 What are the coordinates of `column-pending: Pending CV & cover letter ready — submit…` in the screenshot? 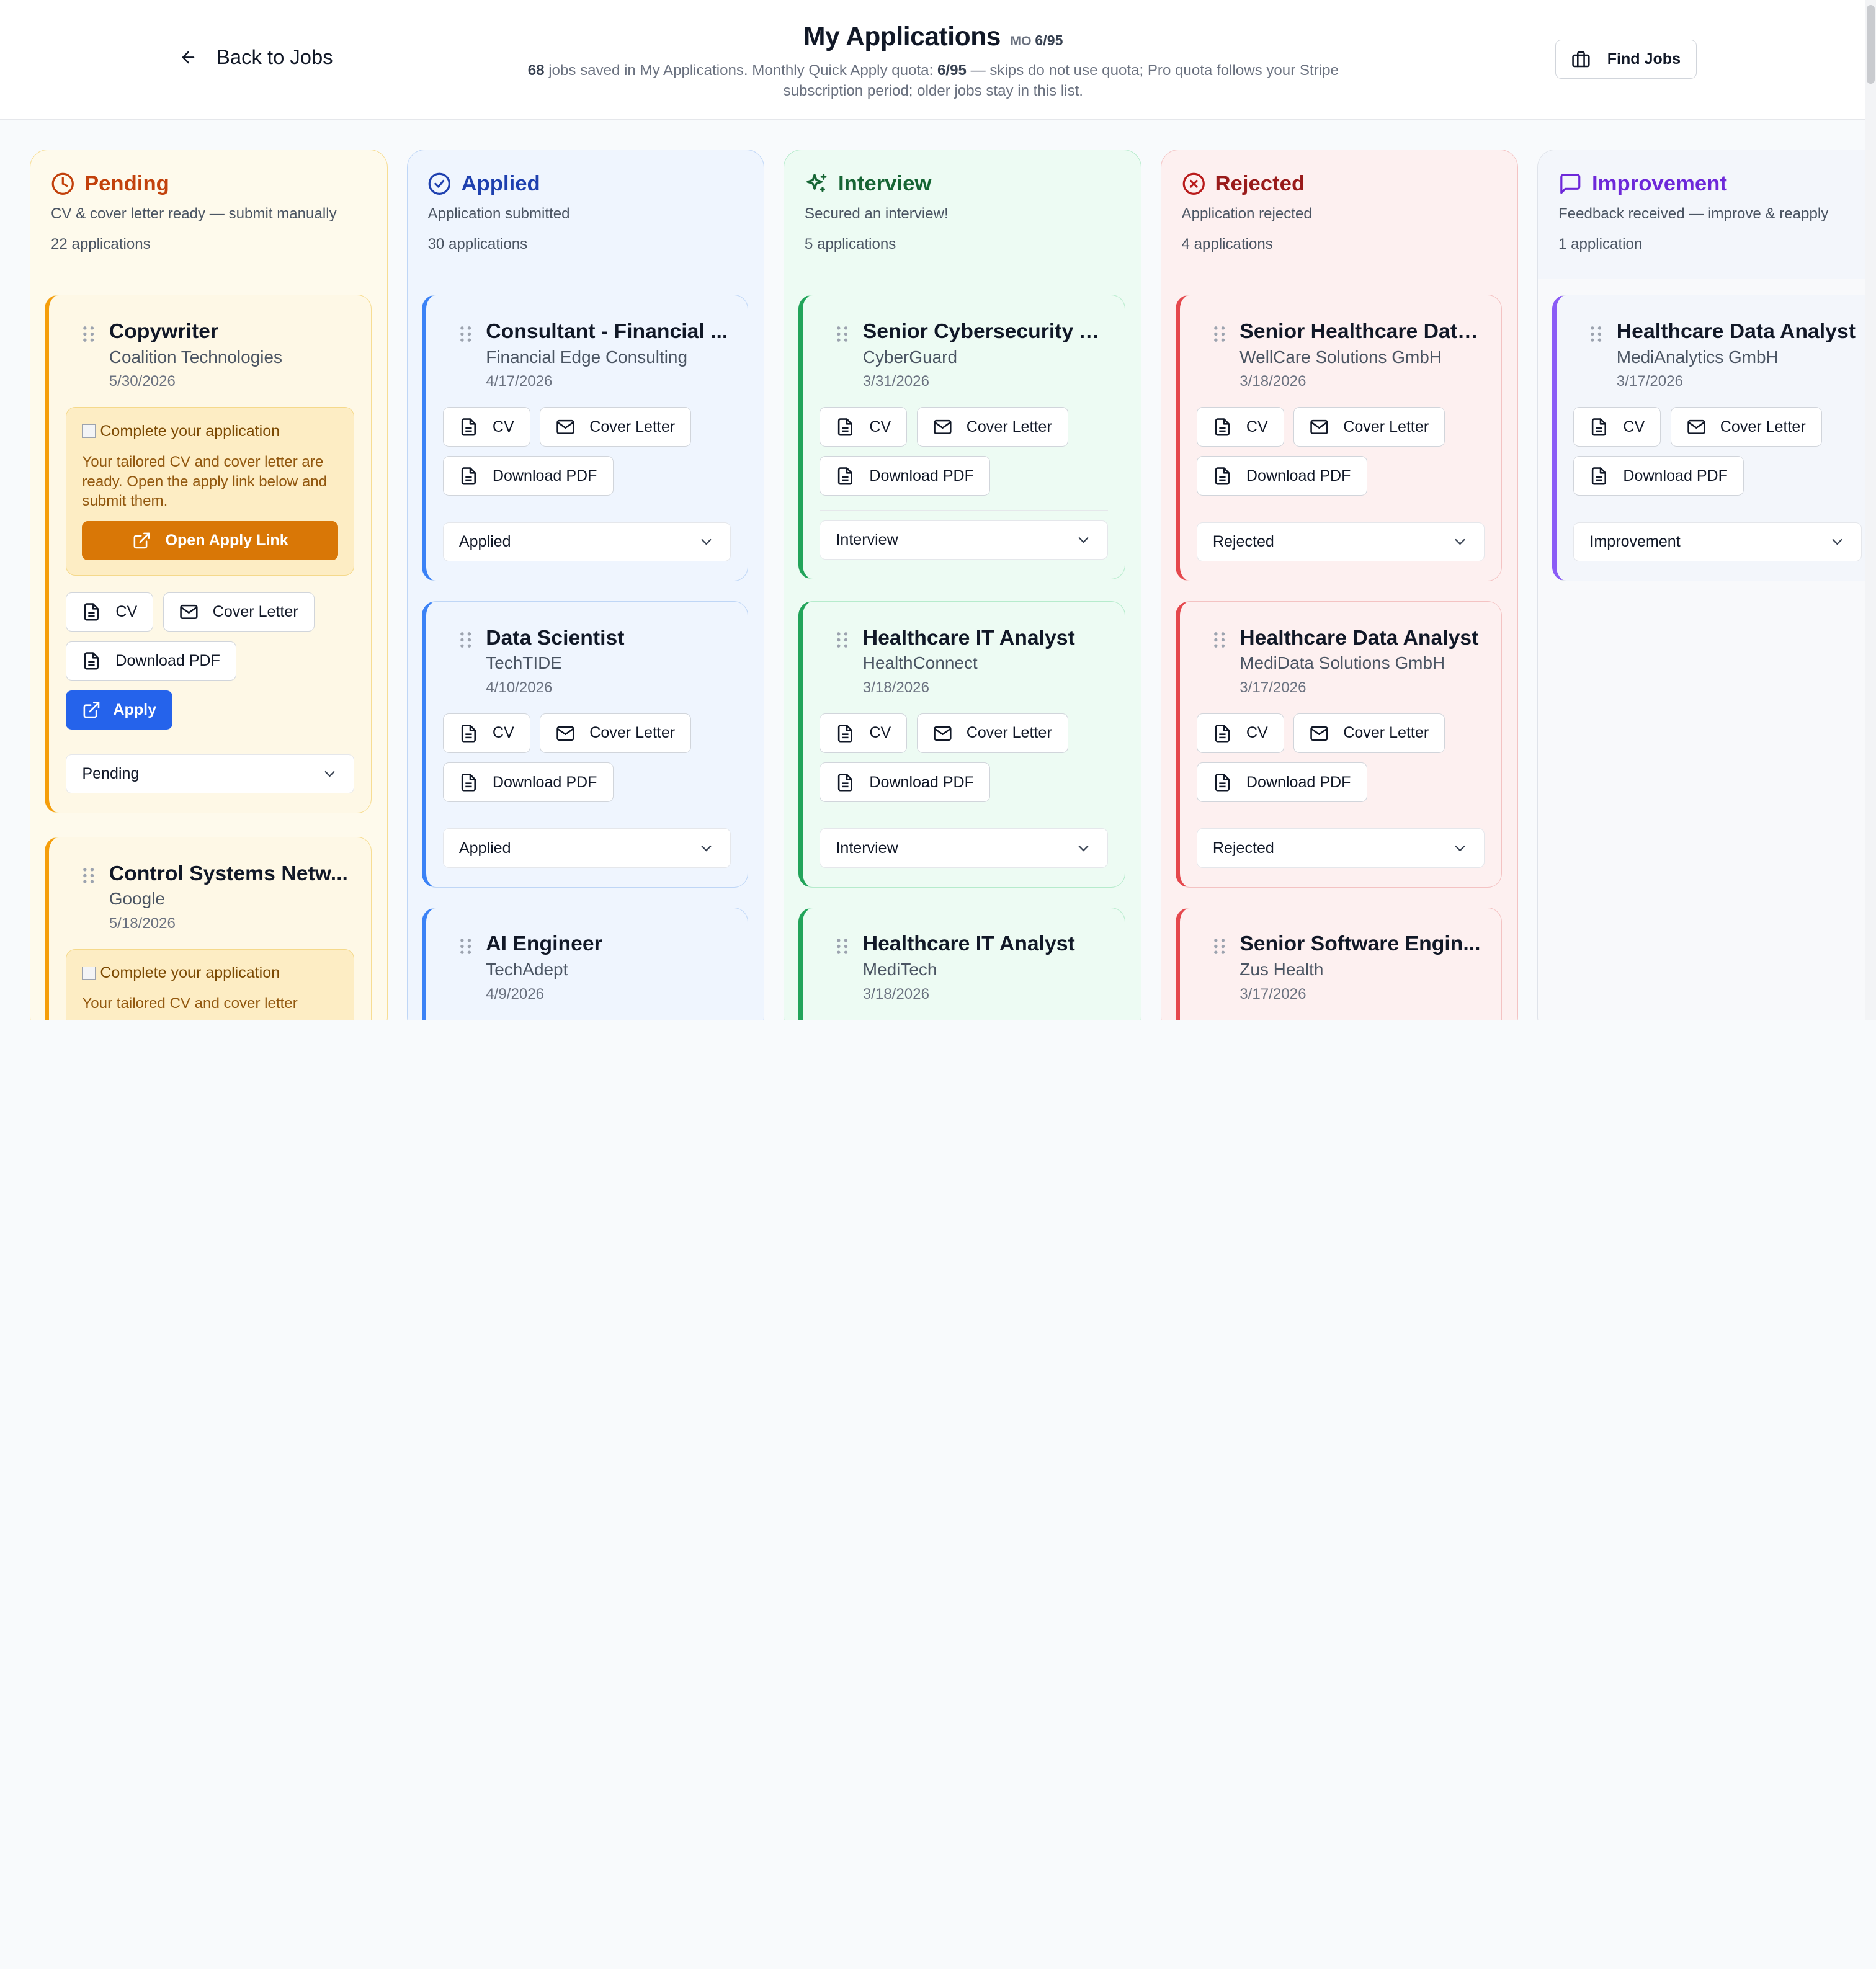 It's located at (209, 585).